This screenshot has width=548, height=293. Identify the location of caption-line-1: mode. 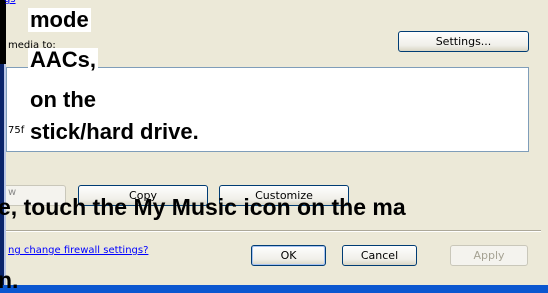
(59, 19).